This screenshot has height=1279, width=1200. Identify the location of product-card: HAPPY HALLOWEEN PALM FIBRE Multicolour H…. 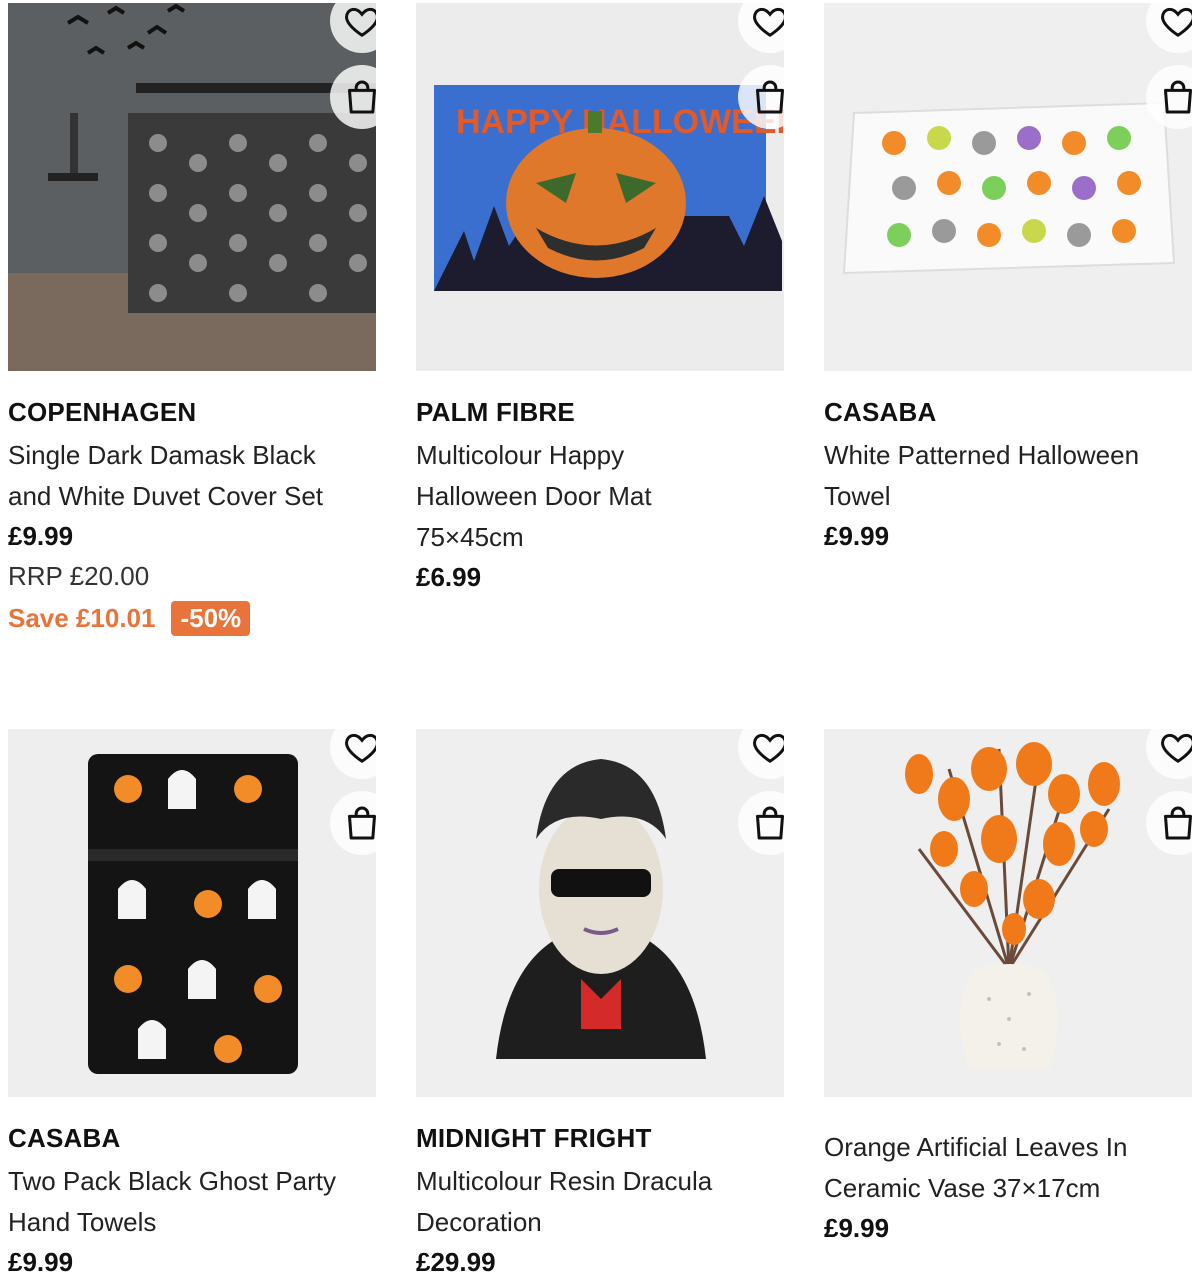
(602, 300).